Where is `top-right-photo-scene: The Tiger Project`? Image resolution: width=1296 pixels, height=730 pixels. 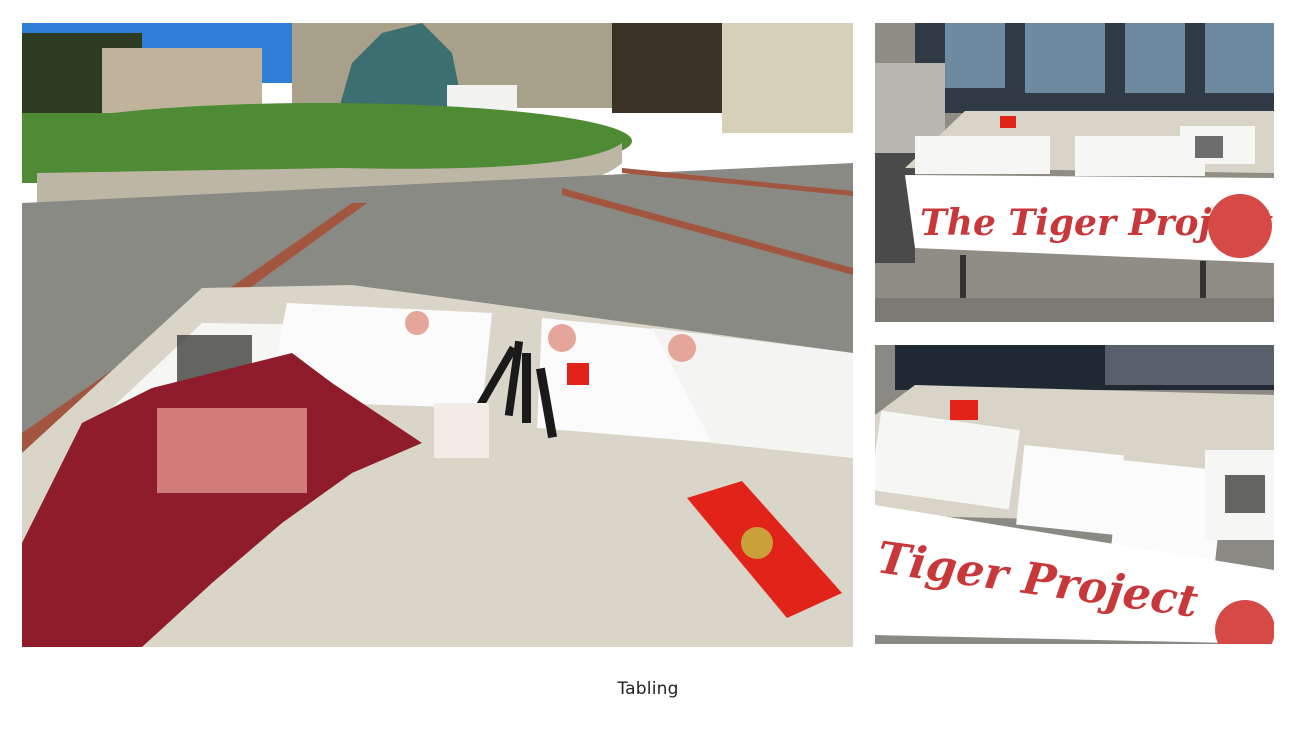
top-right-photo-scene: The Tiger Project is located at coordinates (1074, 172).